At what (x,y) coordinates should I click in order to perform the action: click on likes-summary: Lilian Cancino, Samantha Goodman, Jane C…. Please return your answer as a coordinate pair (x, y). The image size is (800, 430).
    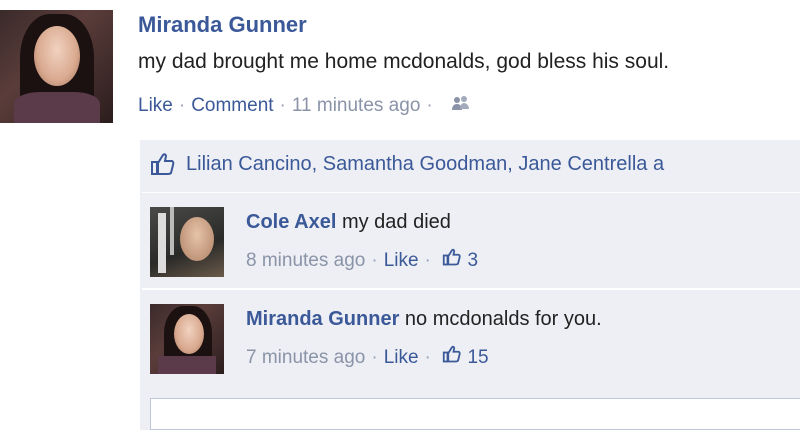
    Looking at the image, I should click on (470, 165).